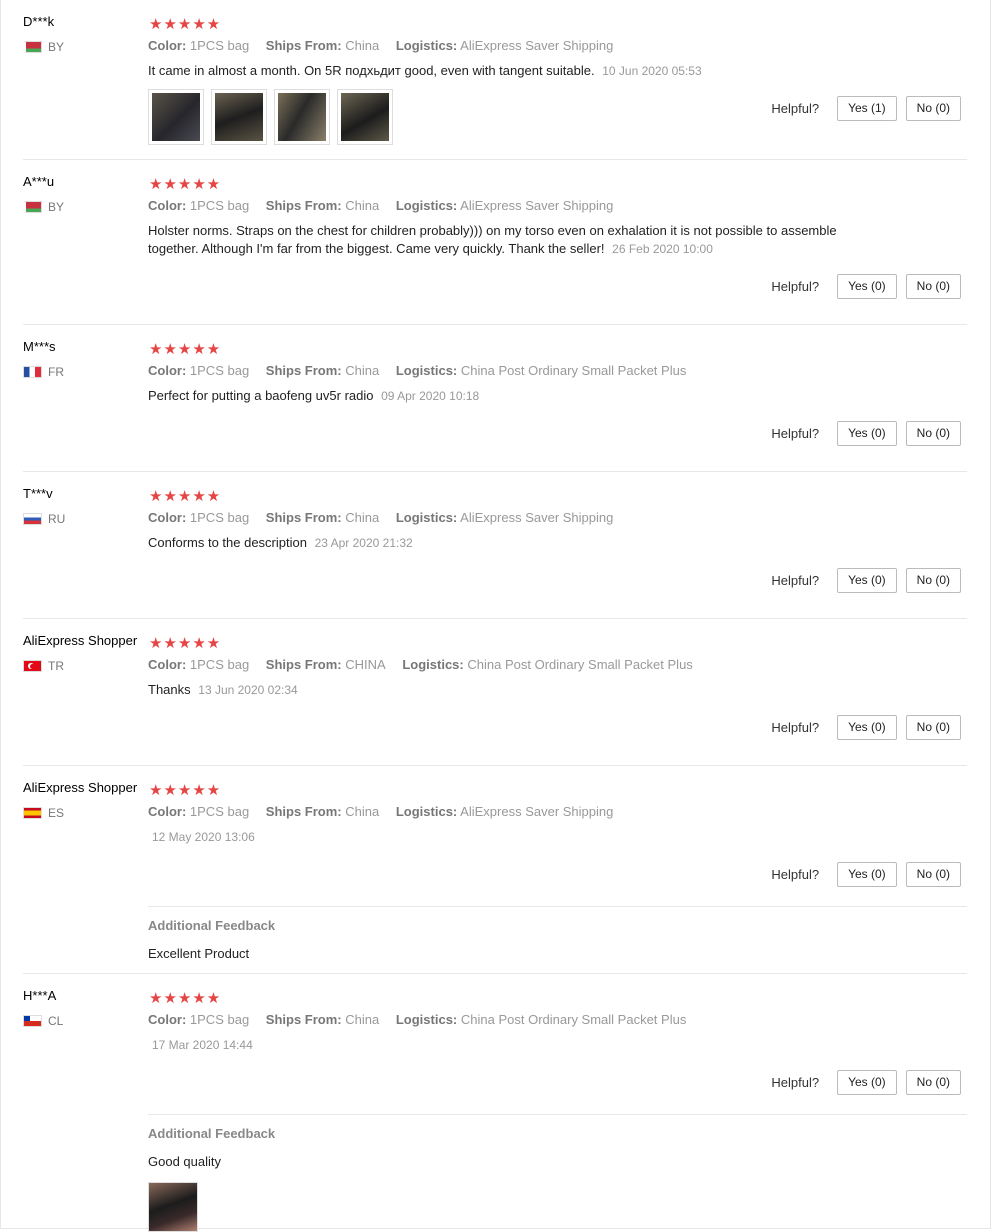 This screenshot has height=1232, width=991. Describe the element at coordinates (203, 837) in the screenshot. I see `review-date: 12 May 2020 13:06` at that location.